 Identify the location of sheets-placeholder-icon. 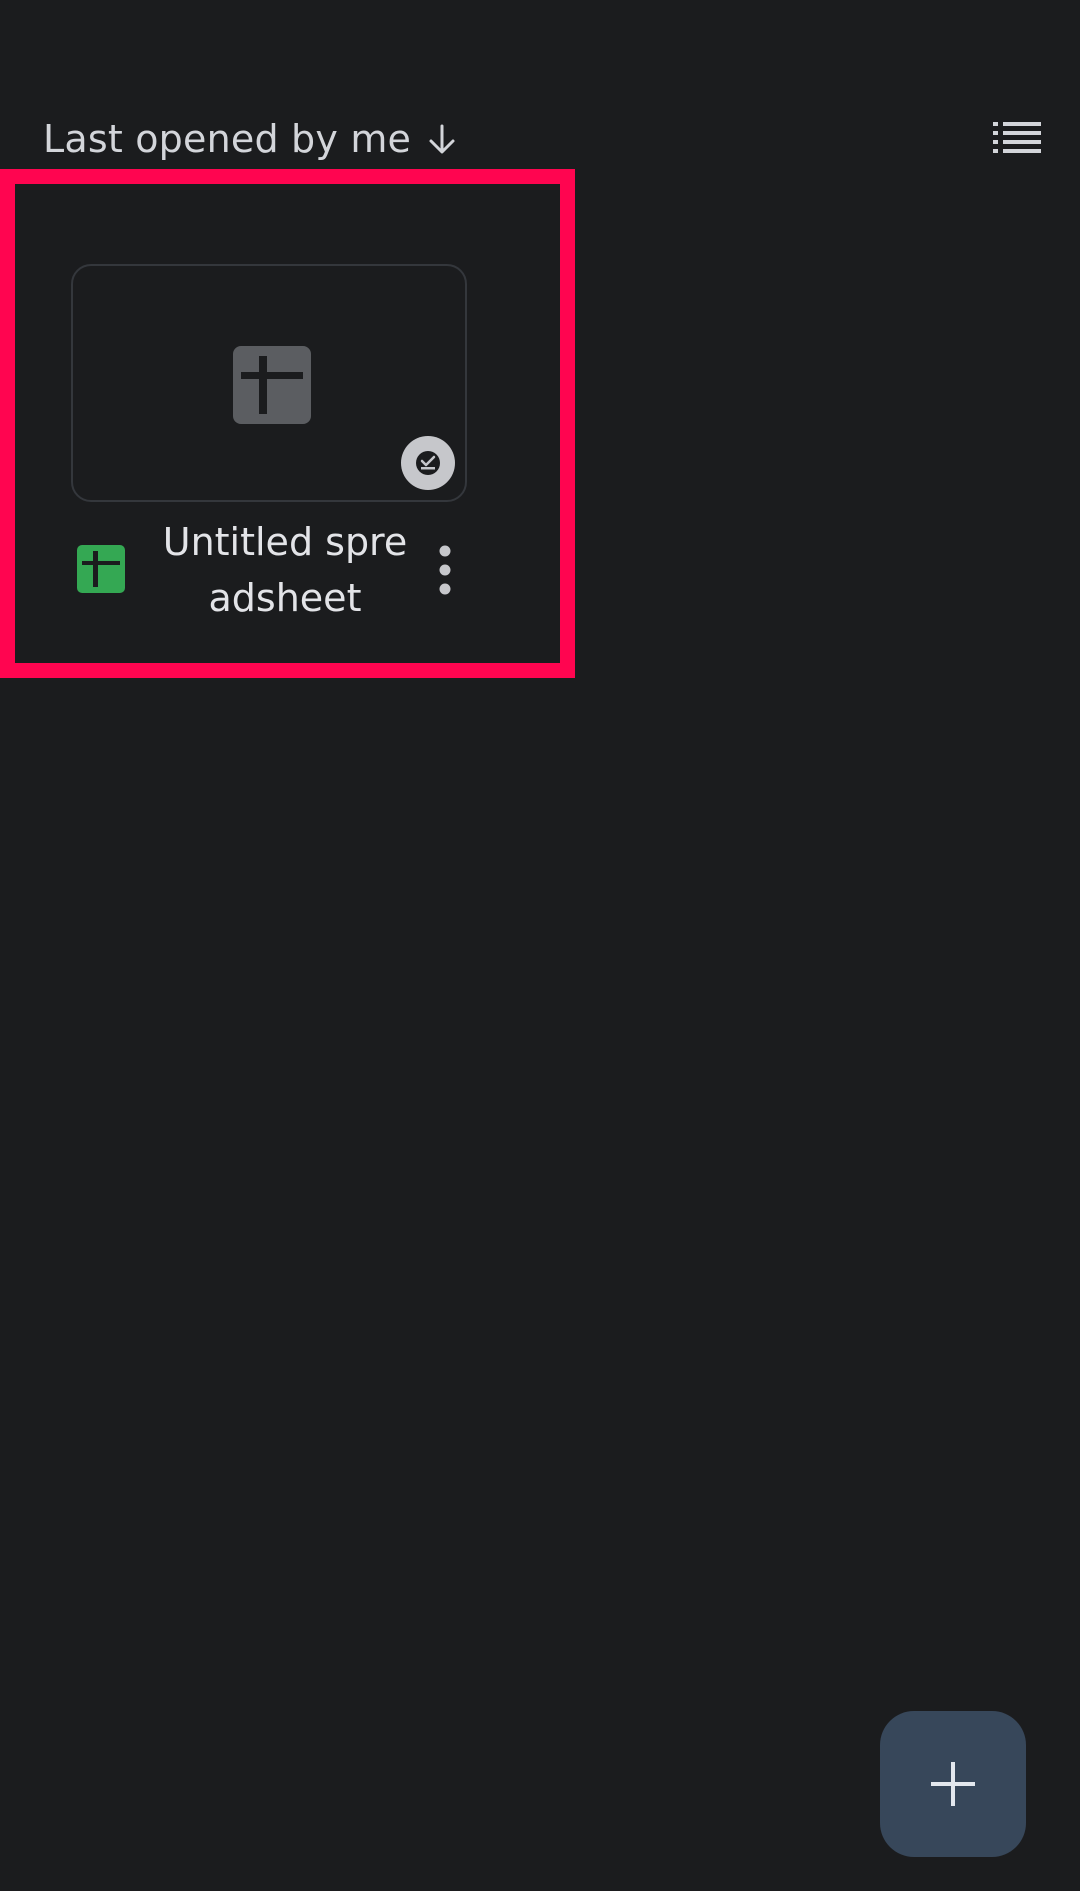
(272, 385).